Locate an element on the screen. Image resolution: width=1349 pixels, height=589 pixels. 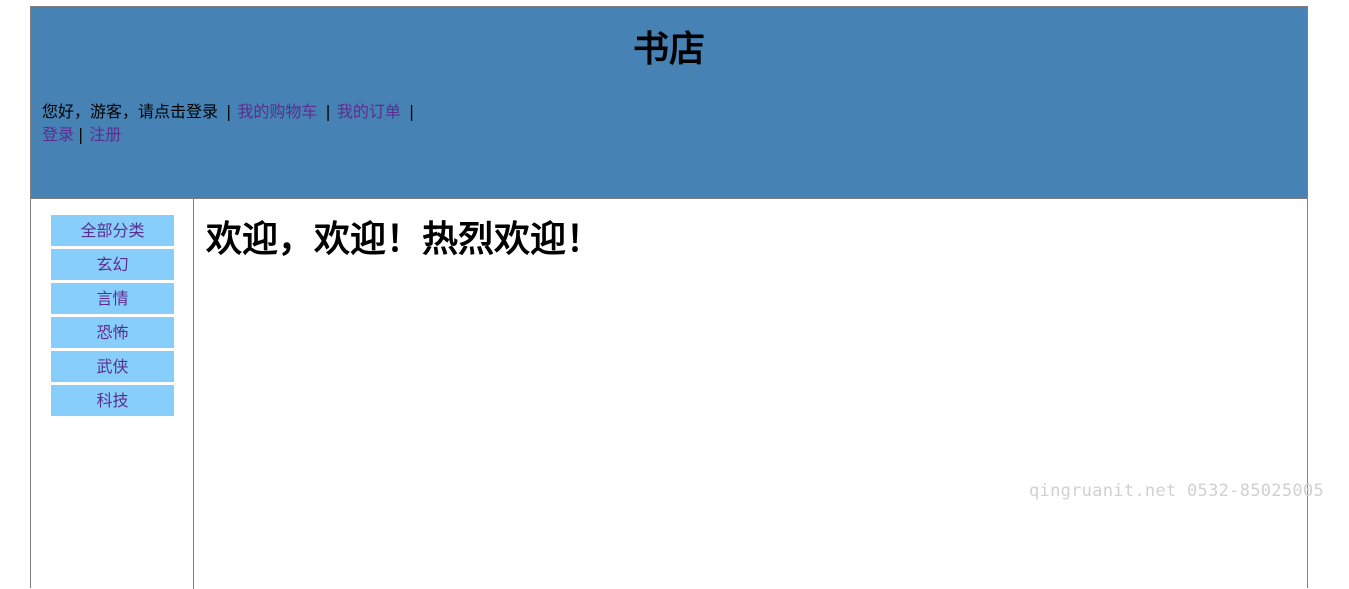
auth-nav: 登录 | 注册 is located at coordinates (81, 135).